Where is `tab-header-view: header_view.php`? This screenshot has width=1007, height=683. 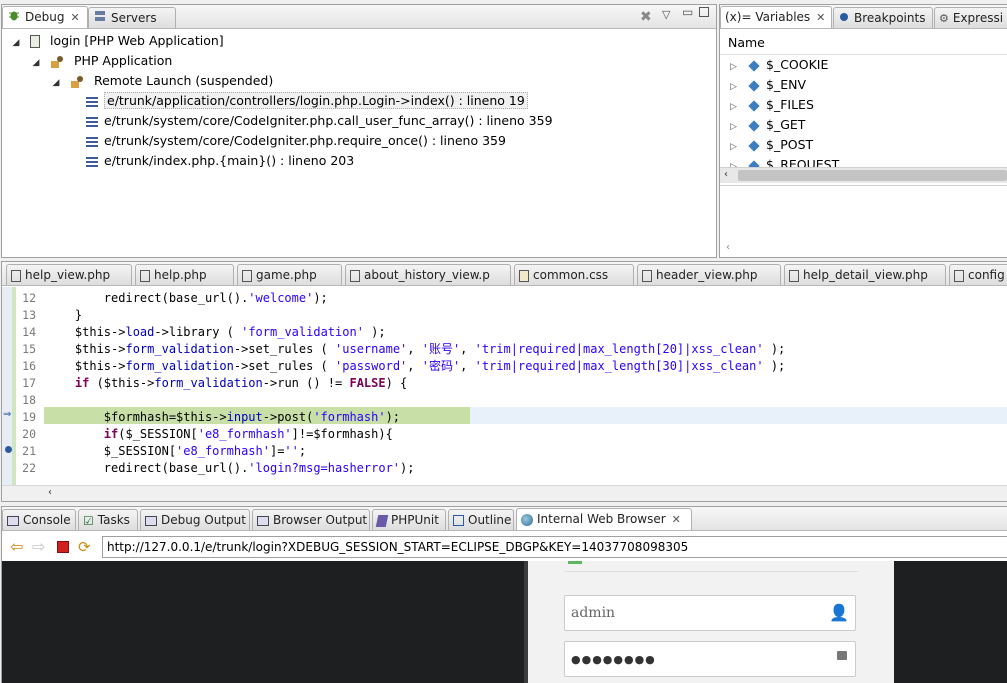
tab-header-view: header_view.php is located at coordinates (709, 274).